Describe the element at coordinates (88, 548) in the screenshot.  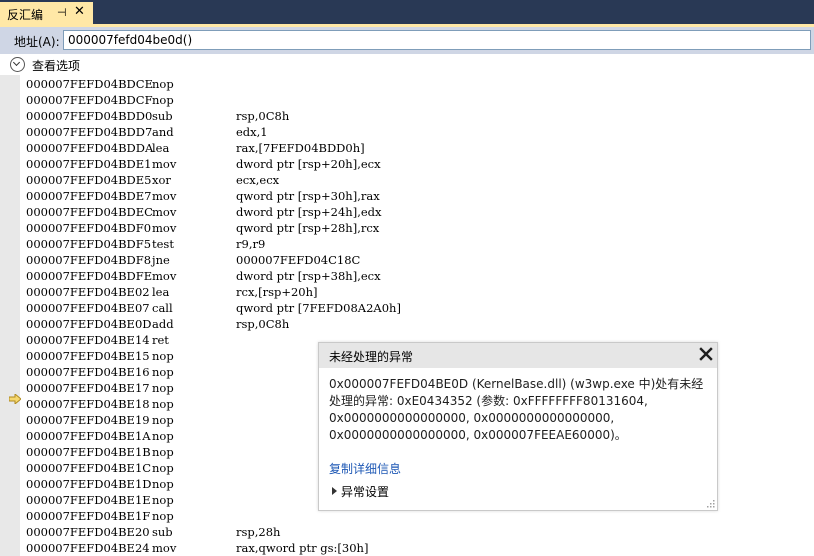
I see `instruction-address: 000007FEFD04BE24` at that location.